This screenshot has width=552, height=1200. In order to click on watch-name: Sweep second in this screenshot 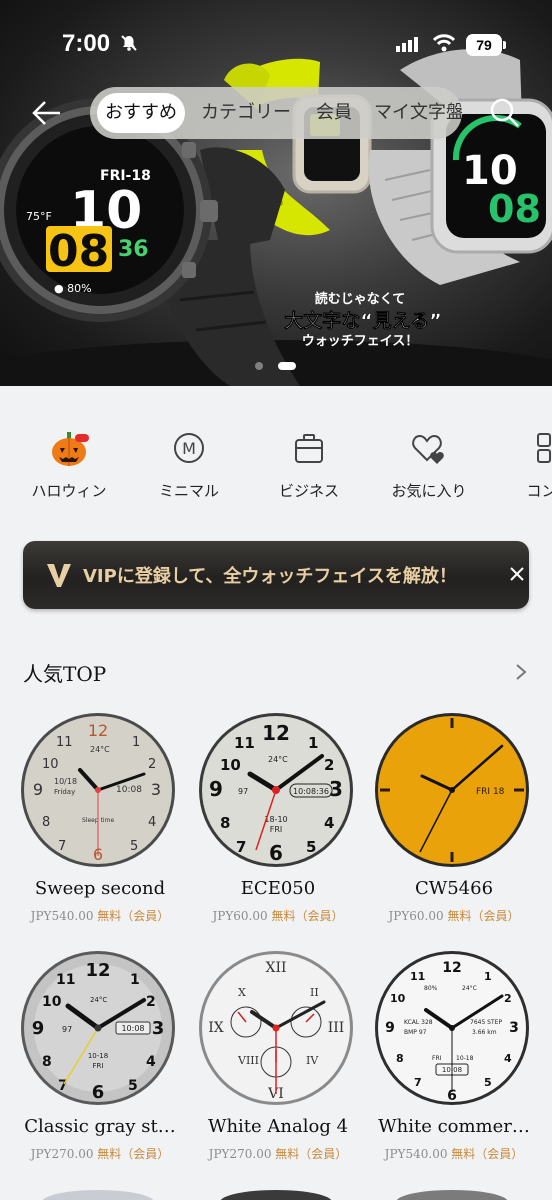, I will do `click(100, 888)`.